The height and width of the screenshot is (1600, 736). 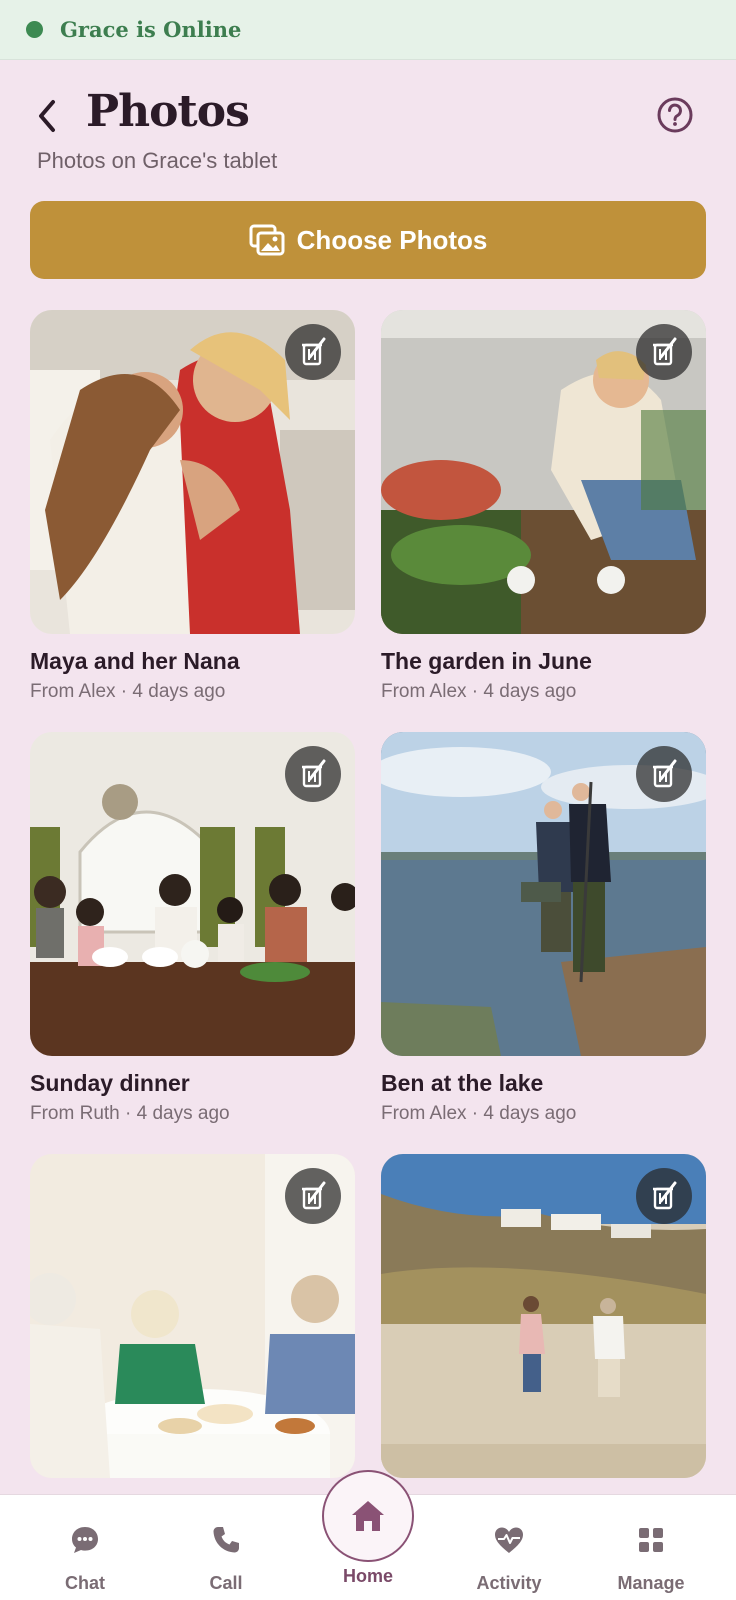 What do you see at coordinates (486, 661) in the screenshot?
I see `photo-title: The garden in June` at bounding box center [486, 661].